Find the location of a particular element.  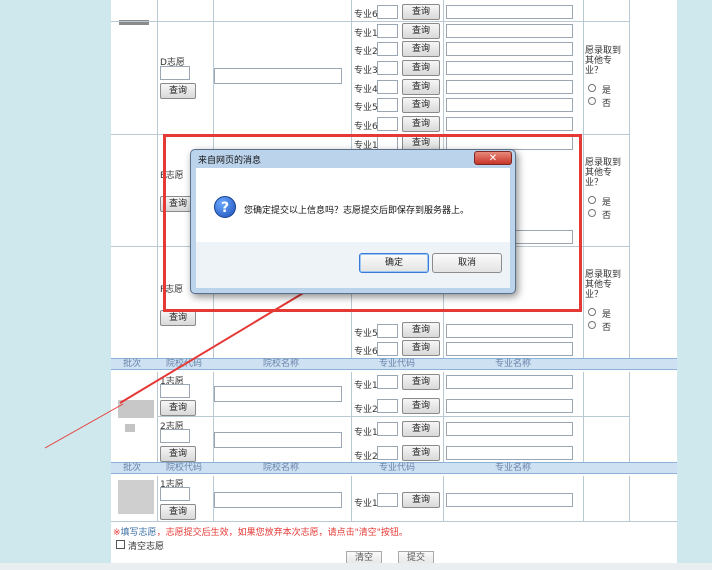

ok-button: 确定 is located at coordinates (394, 263).